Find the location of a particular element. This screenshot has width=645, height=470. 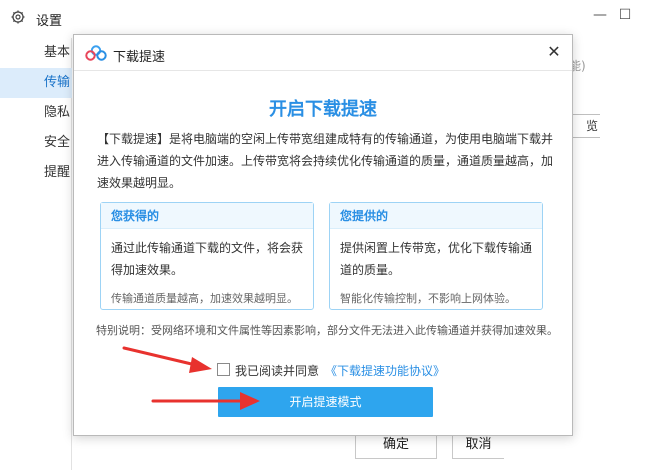

dialog-titlebar: 下载提速 ✕ is located at coordinates (323, 53).